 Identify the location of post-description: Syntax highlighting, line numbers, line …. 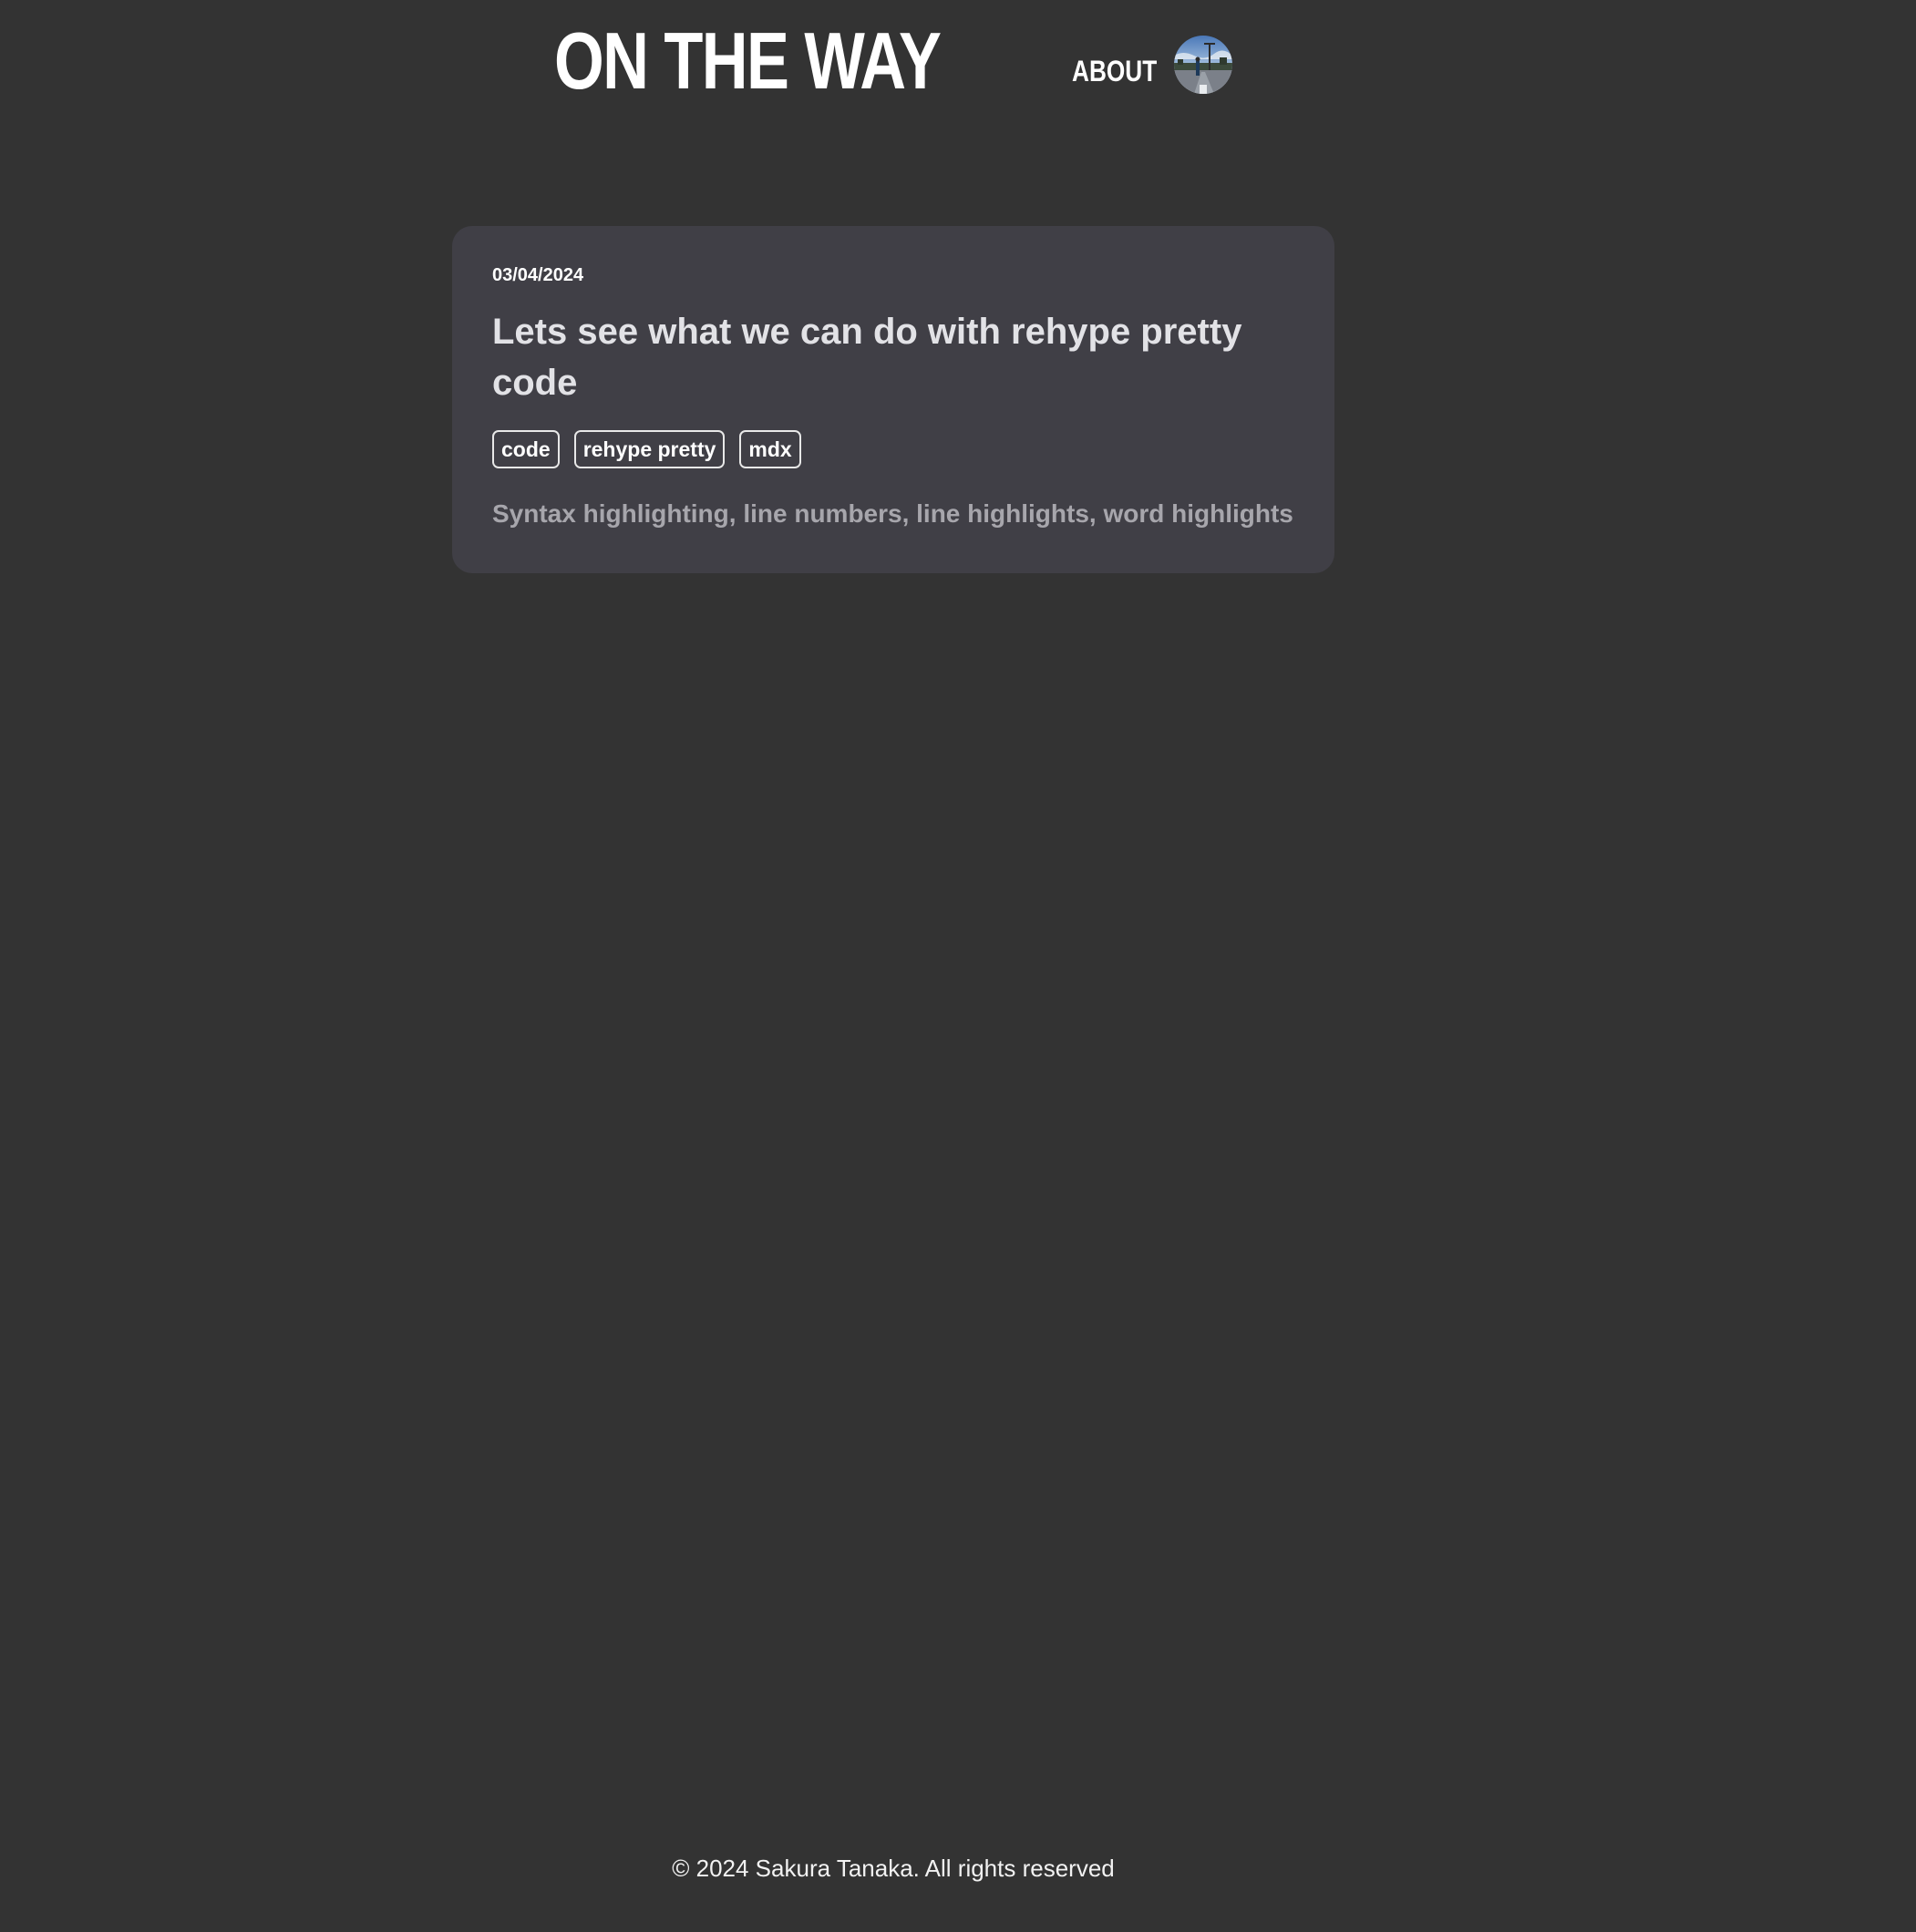
(892, 513).